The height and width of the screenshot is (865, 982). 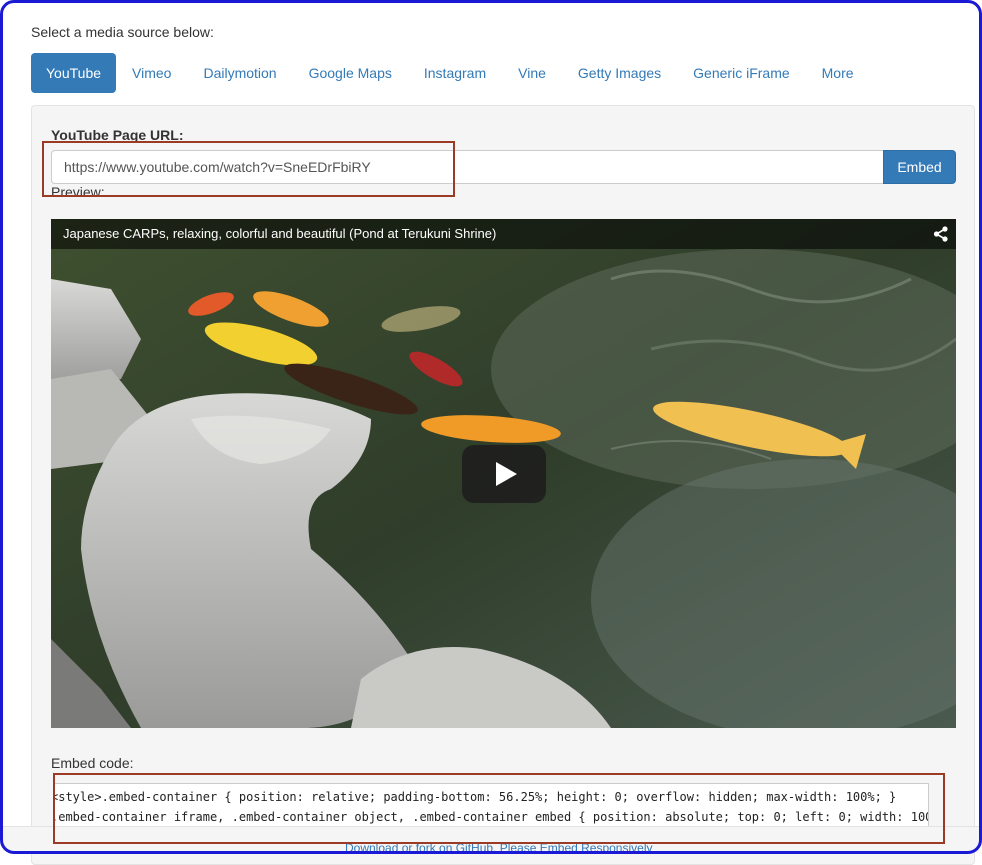 What do you see at coordinates (350, 73) in the screenshot?
I see `tab-google-maps: Google Maps` at bounding box center [350, 73].